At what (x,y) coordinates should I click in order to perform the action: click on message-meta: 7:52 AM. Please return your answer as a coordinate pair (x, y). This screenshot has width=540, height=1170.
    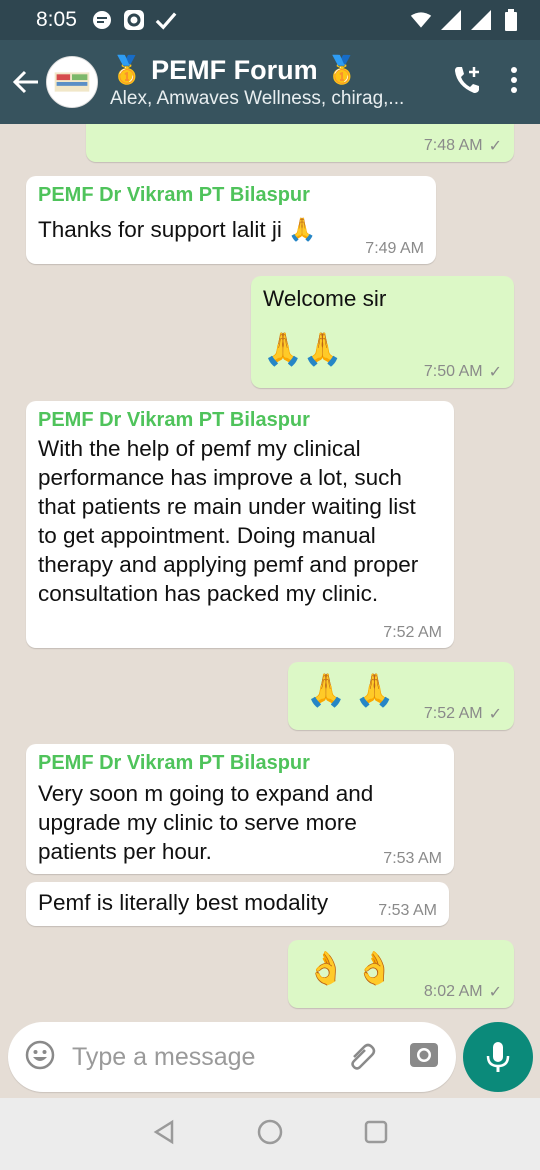
    Looking at the image, I should click on (412, 633).